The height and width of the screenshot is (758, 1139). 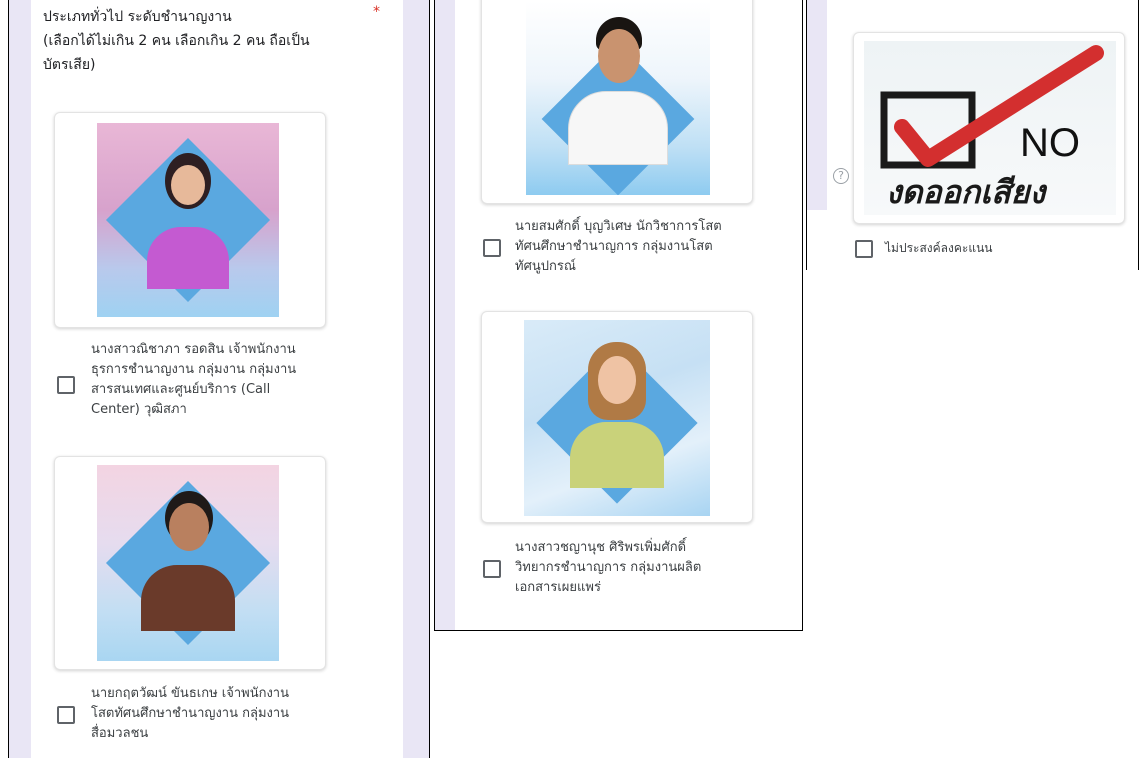 I want to click on candidate-label-line: ทัศนศึกษาชำนาญการ กลุ่มงานโสต, so click(x=614, y=246).